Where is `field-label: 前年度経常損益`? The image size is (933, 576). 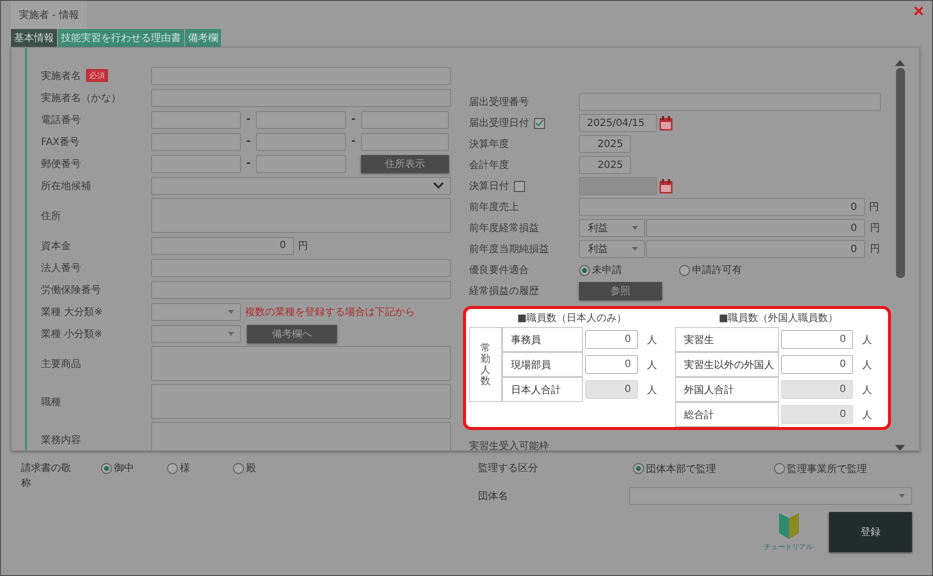 field-label: 前年度経常損益 is located at coordinates (504, 228).